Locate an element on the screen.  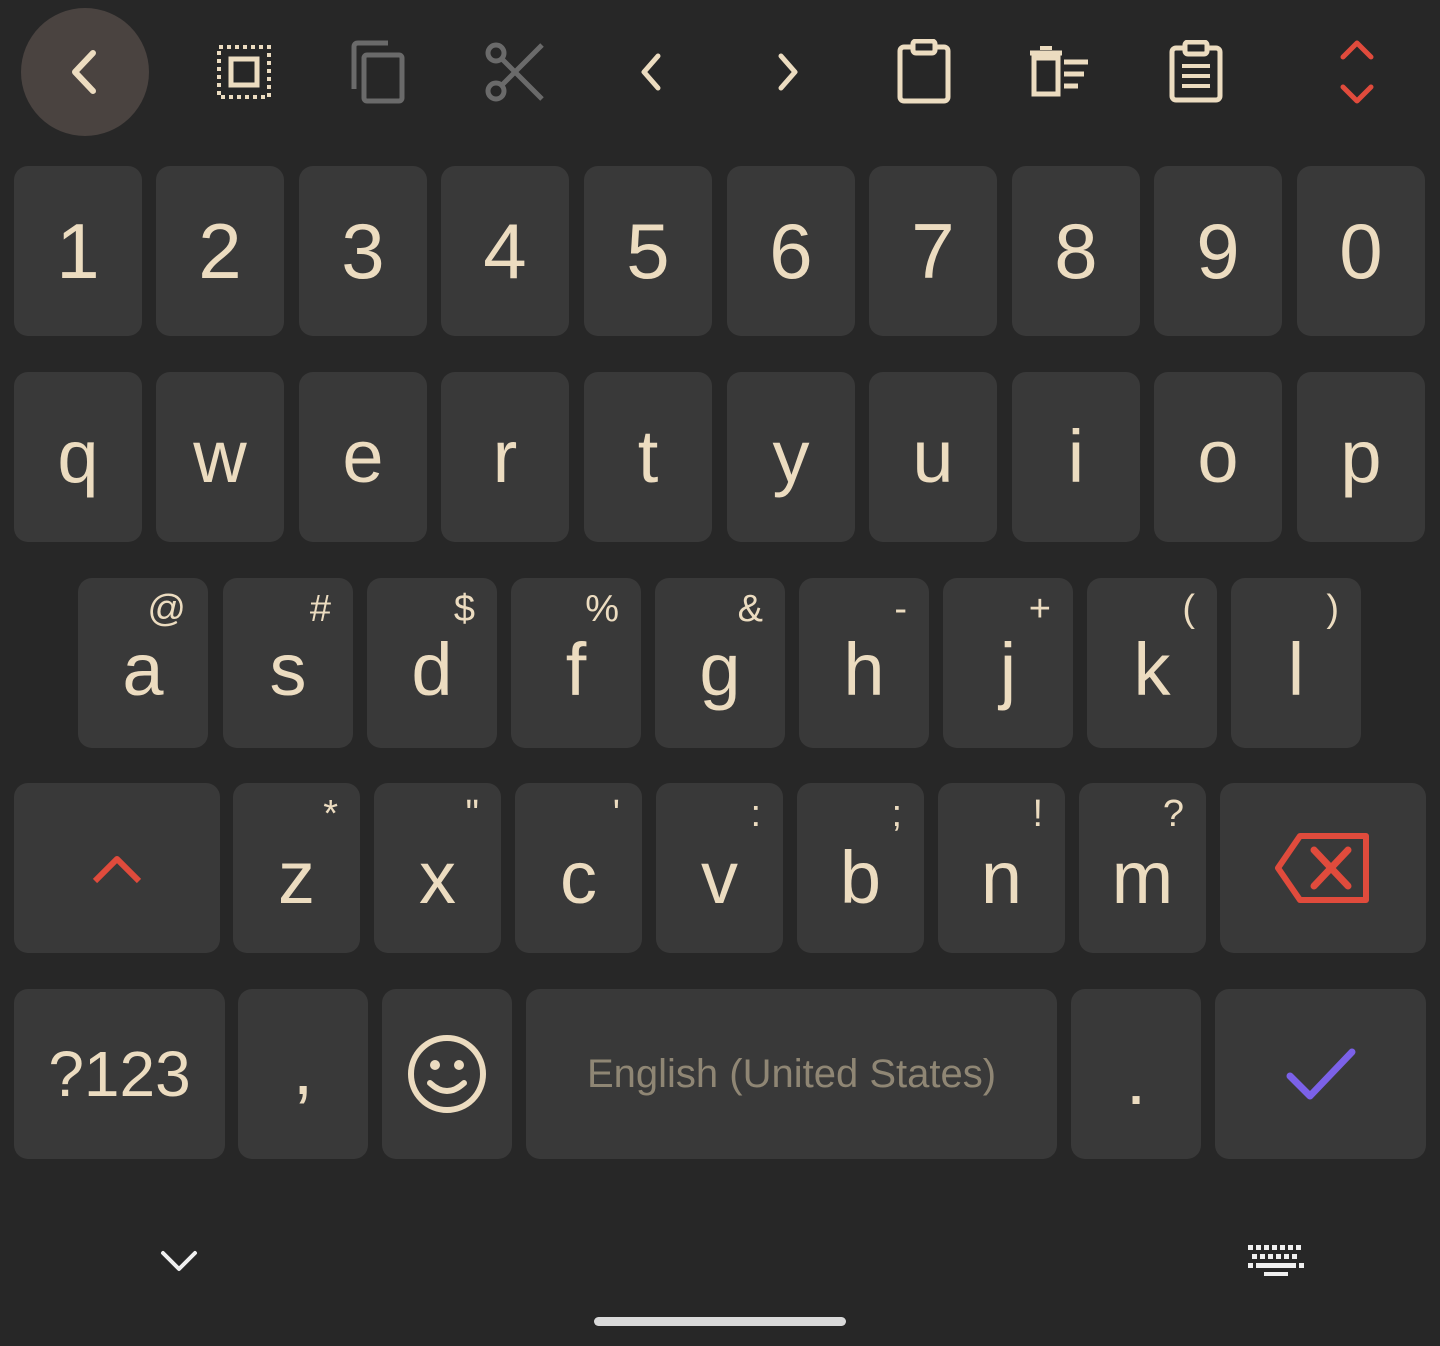
key-i: i is located at coordinates (1076, 457).